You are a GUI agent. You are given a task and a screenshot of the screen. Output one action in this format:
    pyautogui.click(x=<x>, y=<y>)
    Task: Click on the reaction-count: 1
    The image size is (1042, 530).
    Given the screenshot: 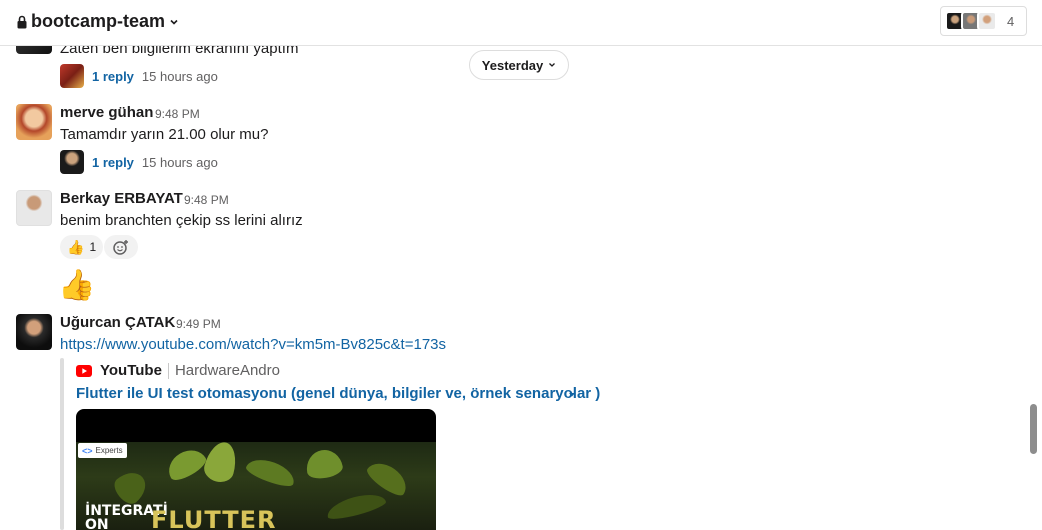 What is the action you would take?
    pyautogui.click(x=93, y=247)
    